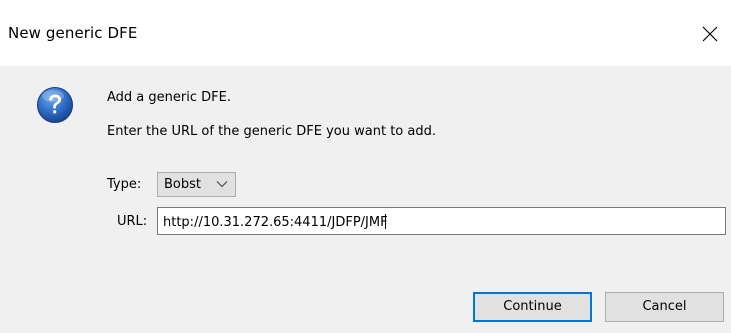  I want to click on question-icon, so click(55, 105).